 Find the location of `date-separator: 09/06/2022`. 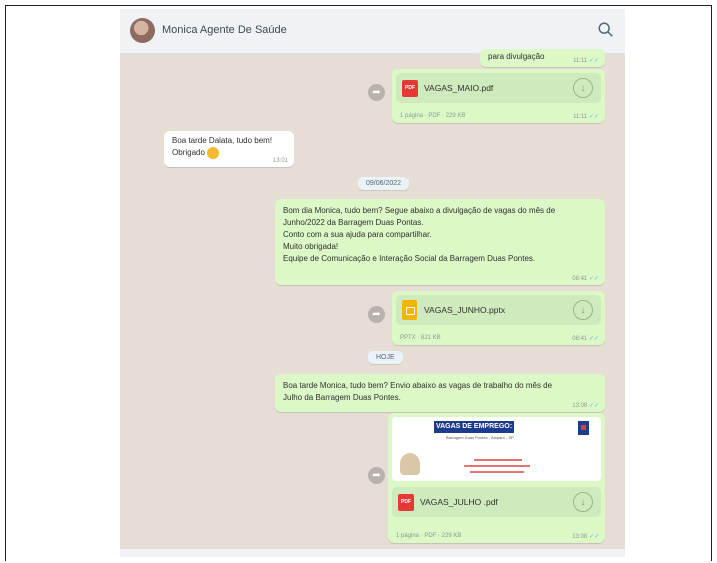

date-separator: 09/06/2022 is located at coordinates (384, 183).